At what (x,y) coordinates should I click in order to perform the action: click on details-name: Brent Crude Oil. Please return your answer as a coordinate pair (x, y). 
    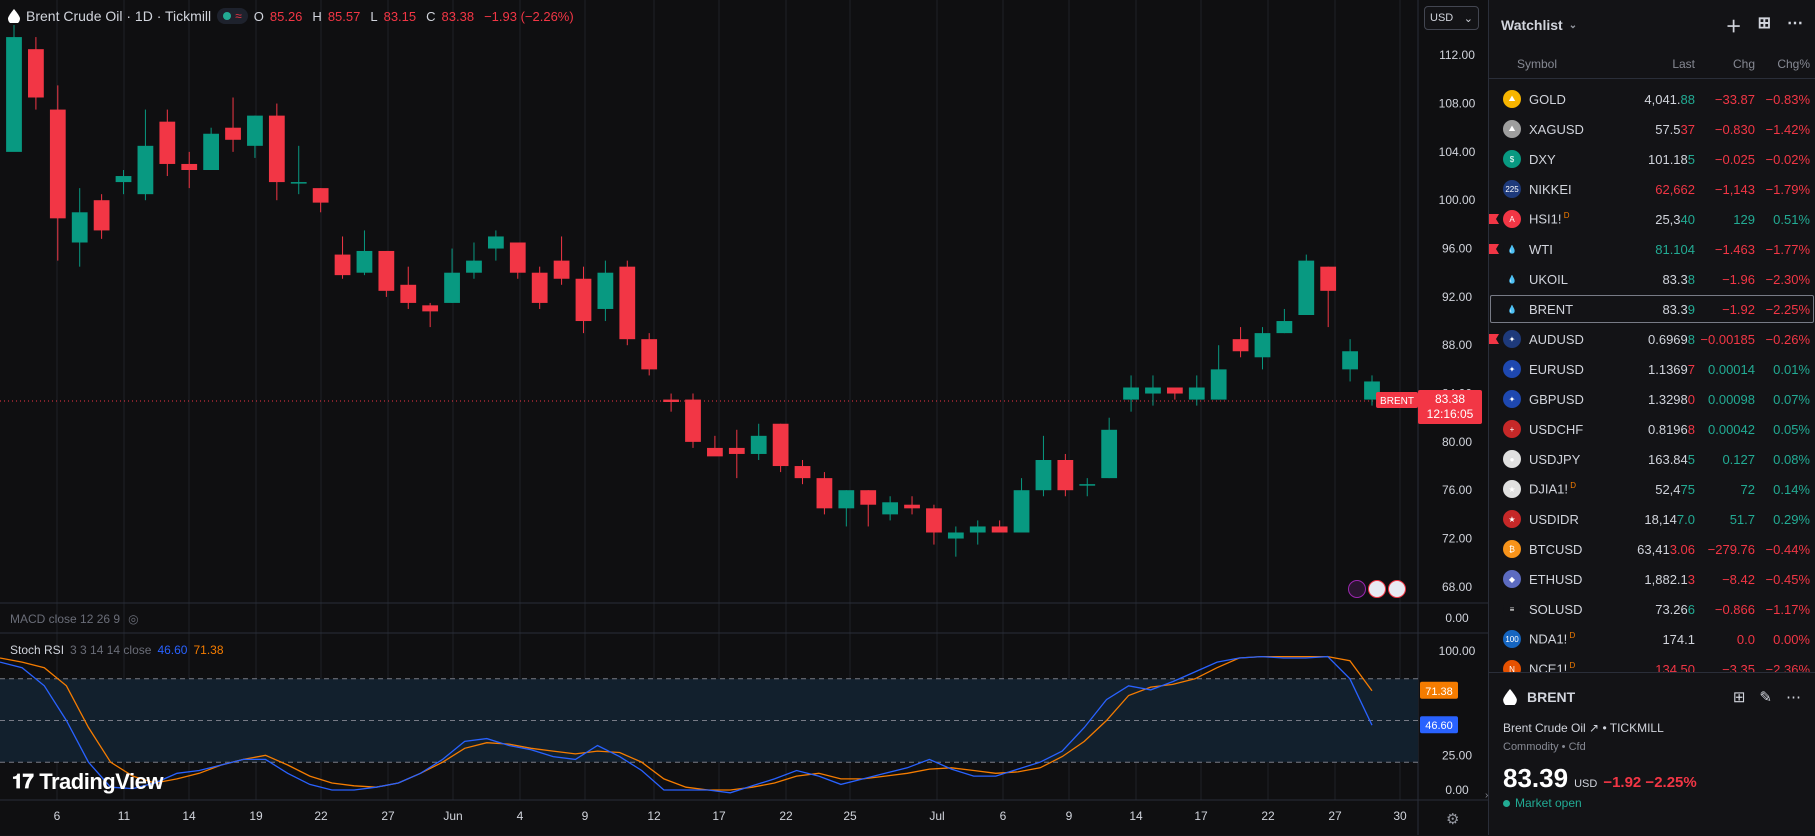
    Looking at the image, I should click on (1544, 728).